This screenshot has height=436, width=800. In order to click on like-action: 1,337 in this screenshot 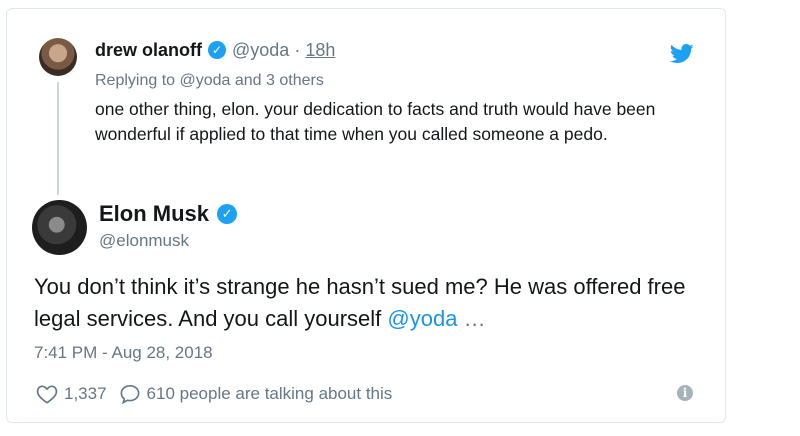, I will do `click(71, 394)`.